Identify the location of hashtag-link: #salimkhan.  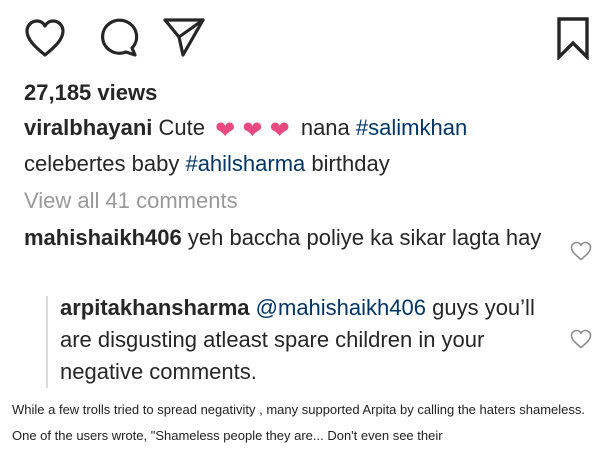
(411, 127).